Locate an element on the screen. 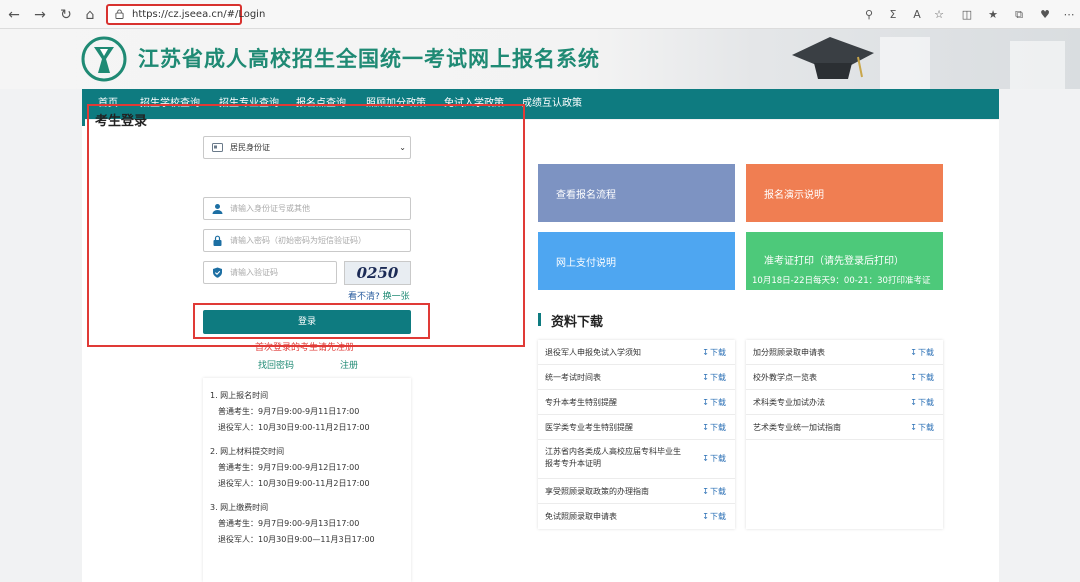  schedule-line: 普通考生：9月7日9:00-9月11日17:00 is located at coordinates (289, 411).